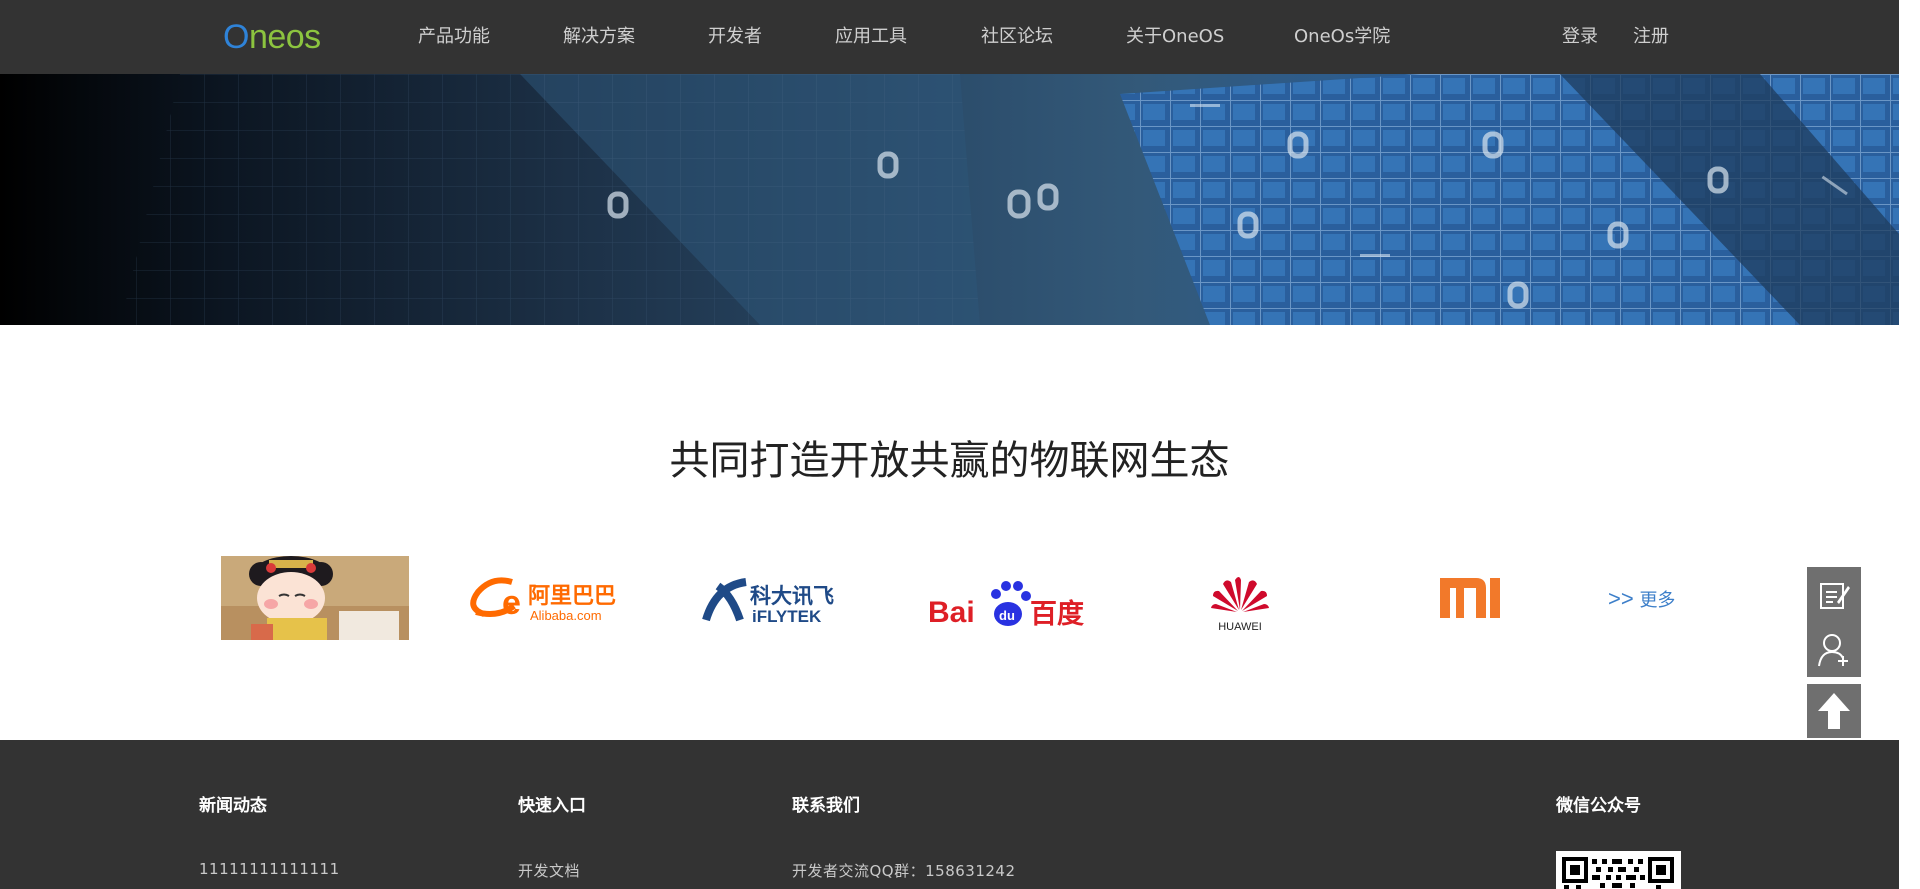 The image size is (1920, 889). What do you see at coordinates (949, 461) in the screenshot?
I see `ecosystem-title: 共同打造开放共赢的物联网生态` at bounding box center [949, 461].